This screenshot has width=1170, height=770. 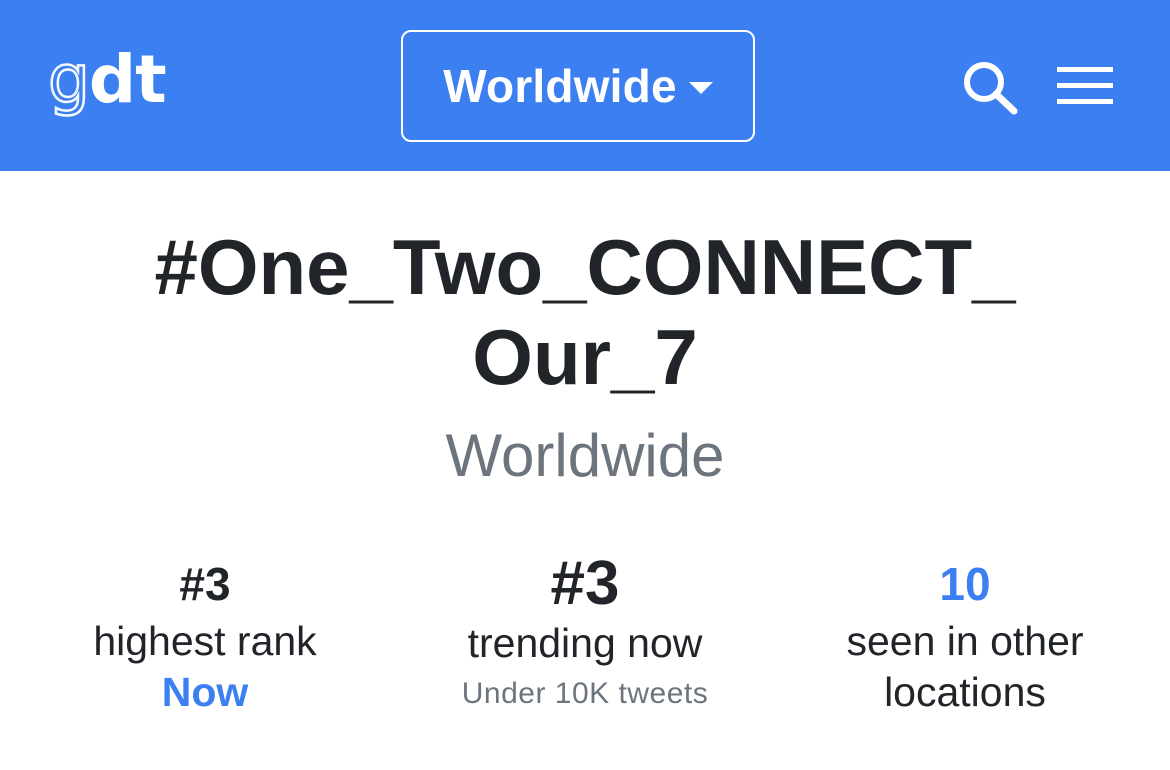 I want to click on trending-now-value: #3, so click(x=585, y=583).